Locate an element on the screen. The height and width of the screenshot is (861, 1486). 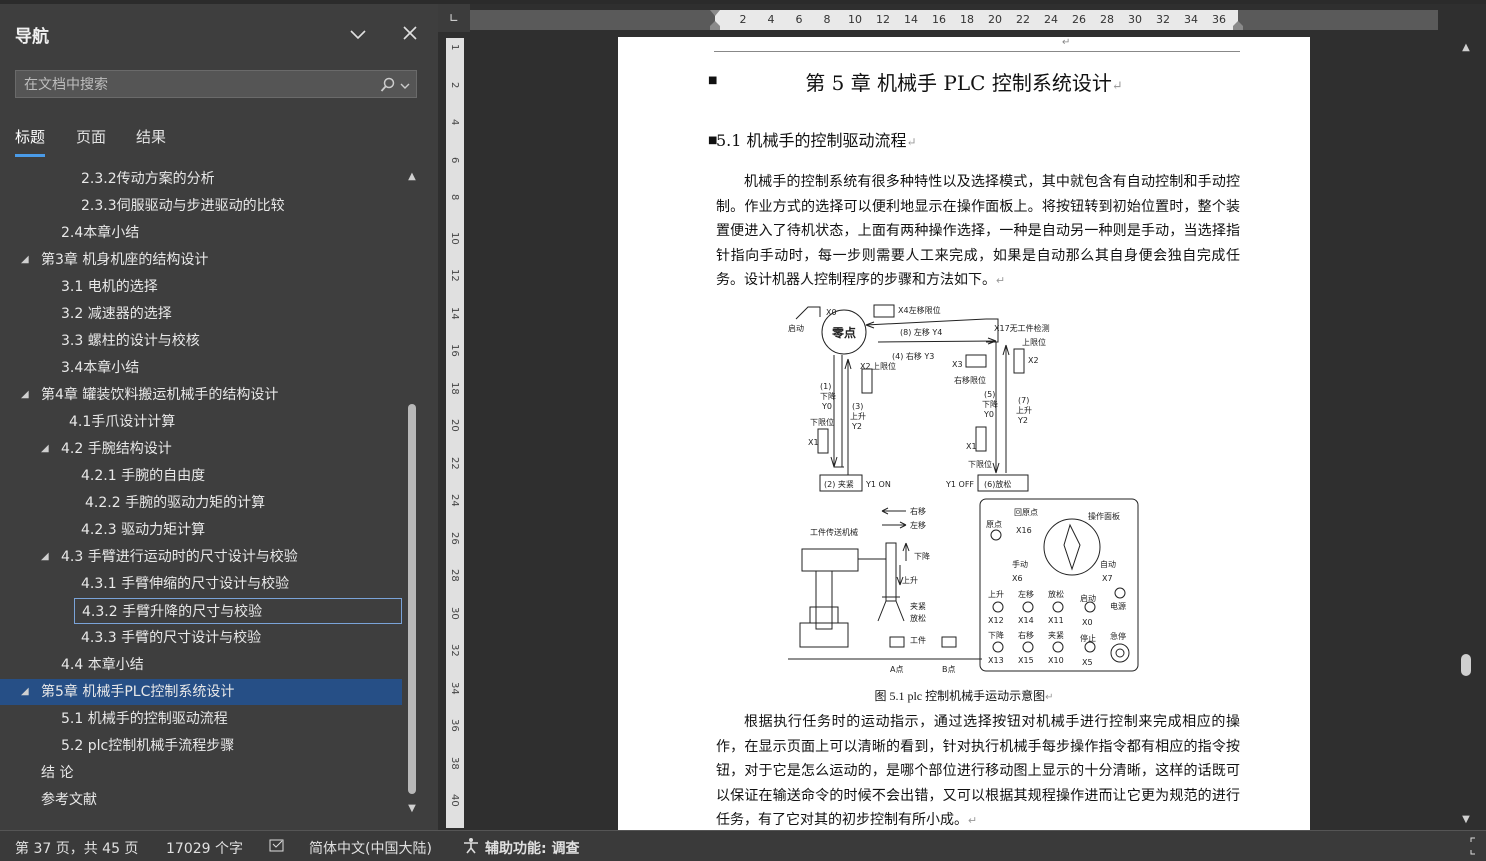
operation-panel is located at coordinates (1059, 585).